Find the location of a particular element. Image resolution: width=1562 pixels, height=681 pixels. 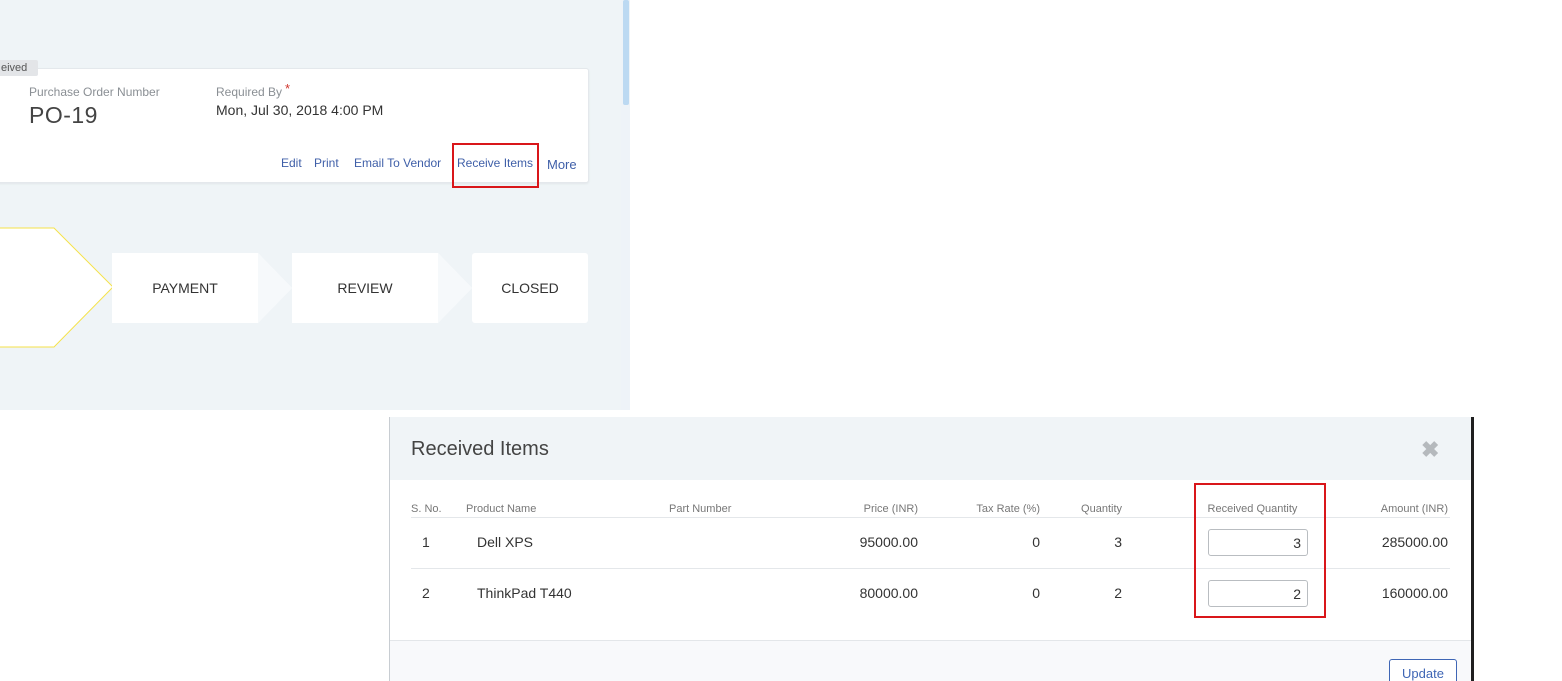

receive-items-highlight is located at coordinates (495, 165).